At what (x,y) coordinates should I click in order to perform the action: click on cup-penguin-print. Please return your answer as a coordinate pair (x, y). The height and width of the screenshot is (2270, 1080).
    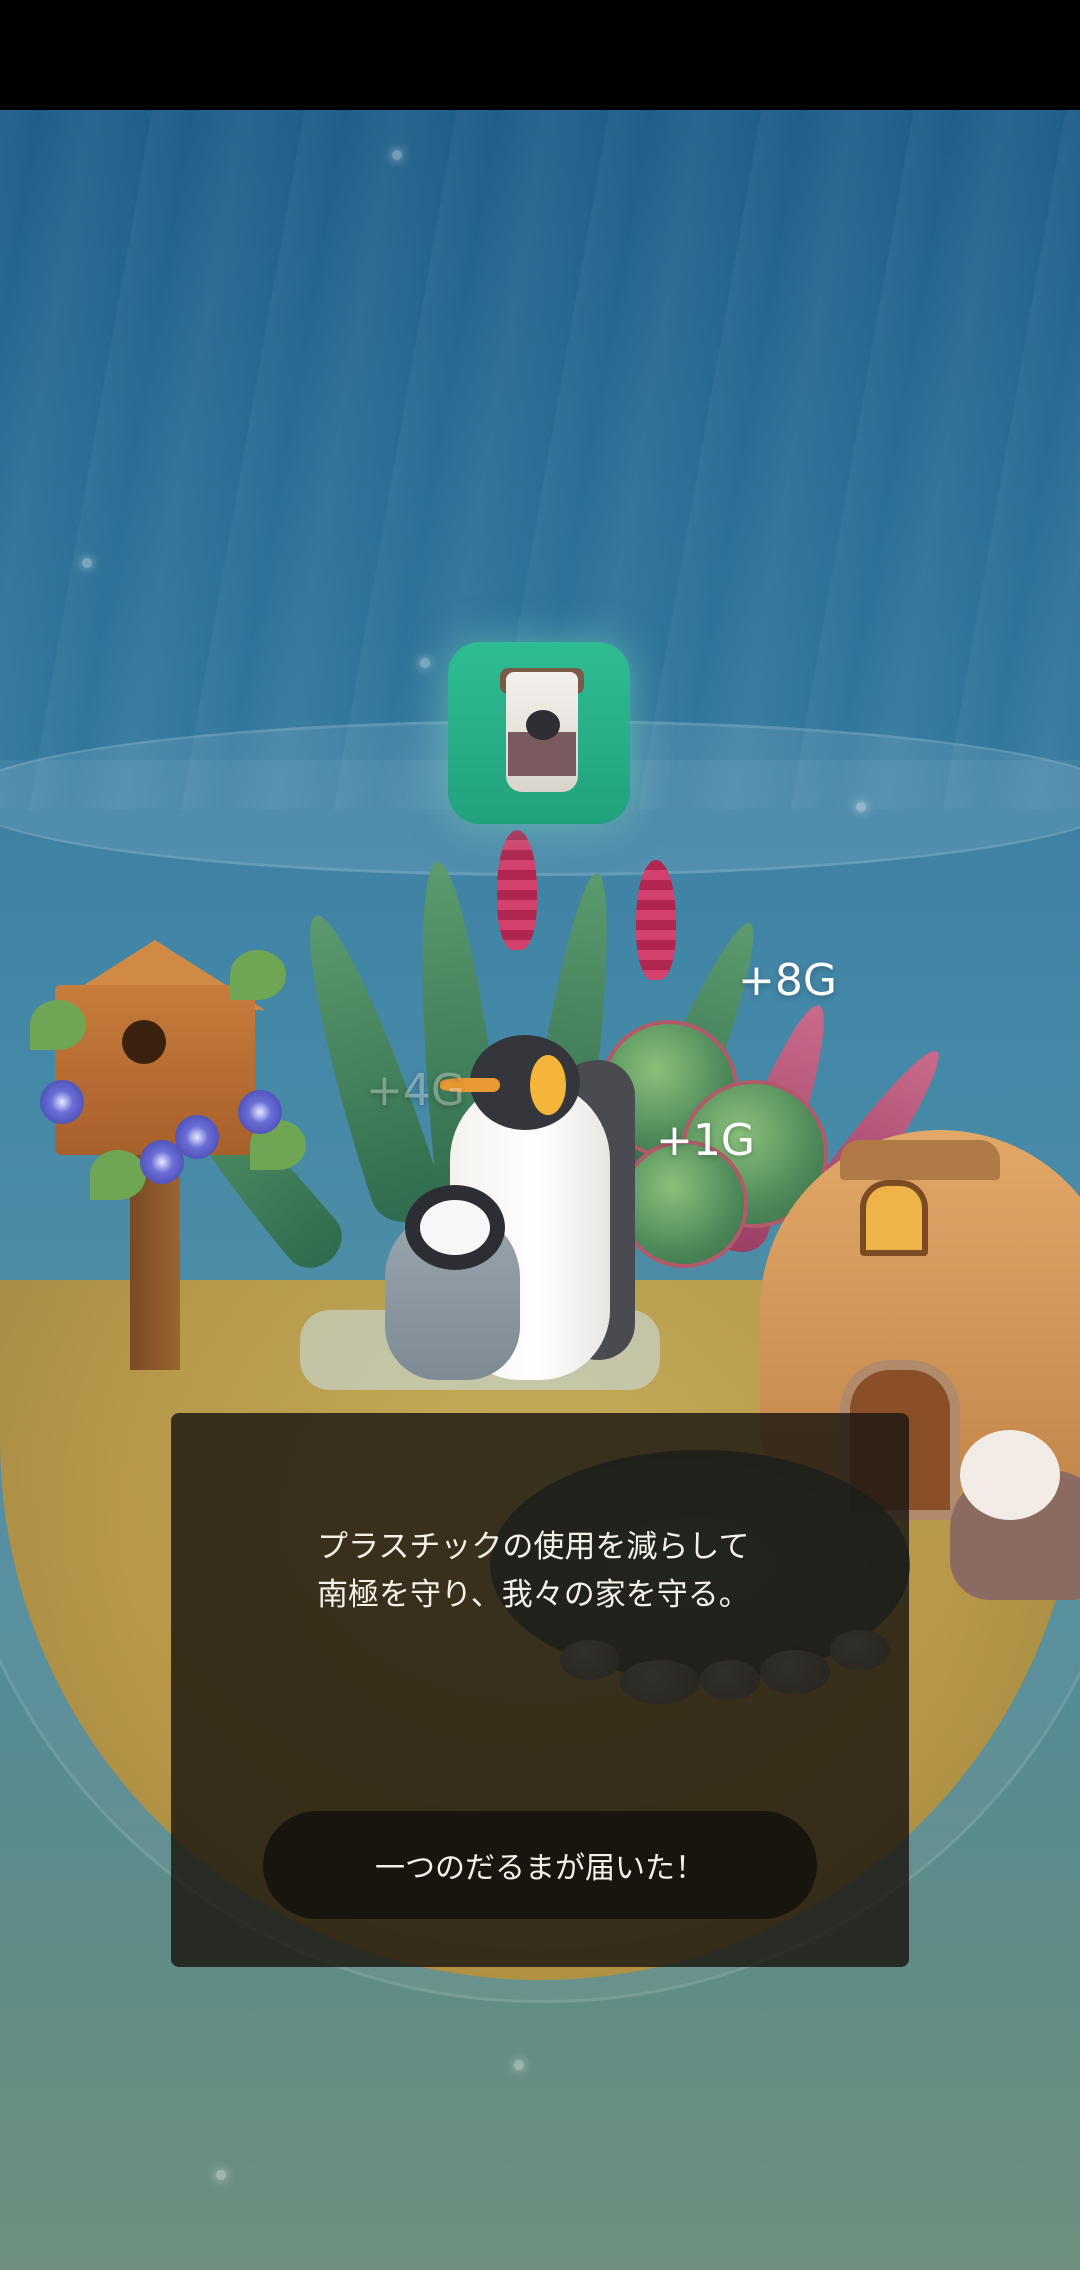
    Looking at the image, I should click on (543, 725).